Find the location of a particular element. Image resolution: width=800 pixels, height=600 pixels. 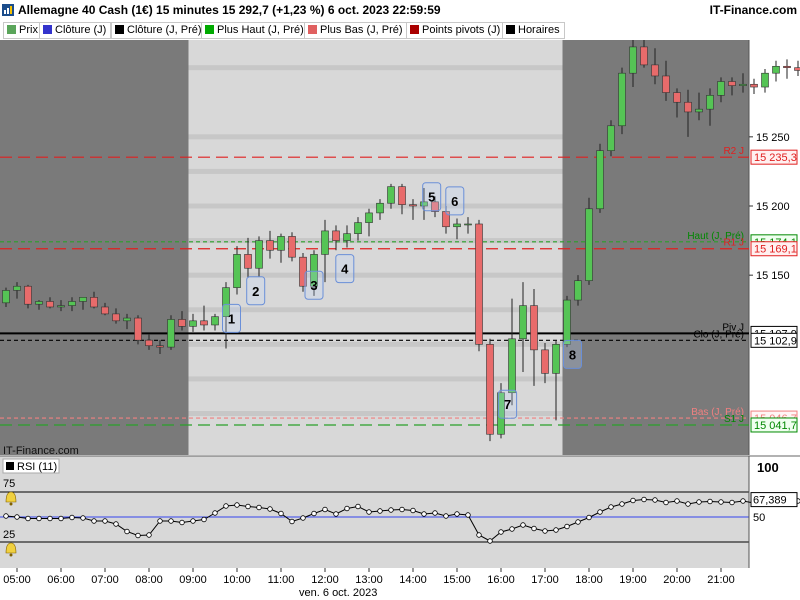

annotation-label: 3 is located at coordinates (313, 285).